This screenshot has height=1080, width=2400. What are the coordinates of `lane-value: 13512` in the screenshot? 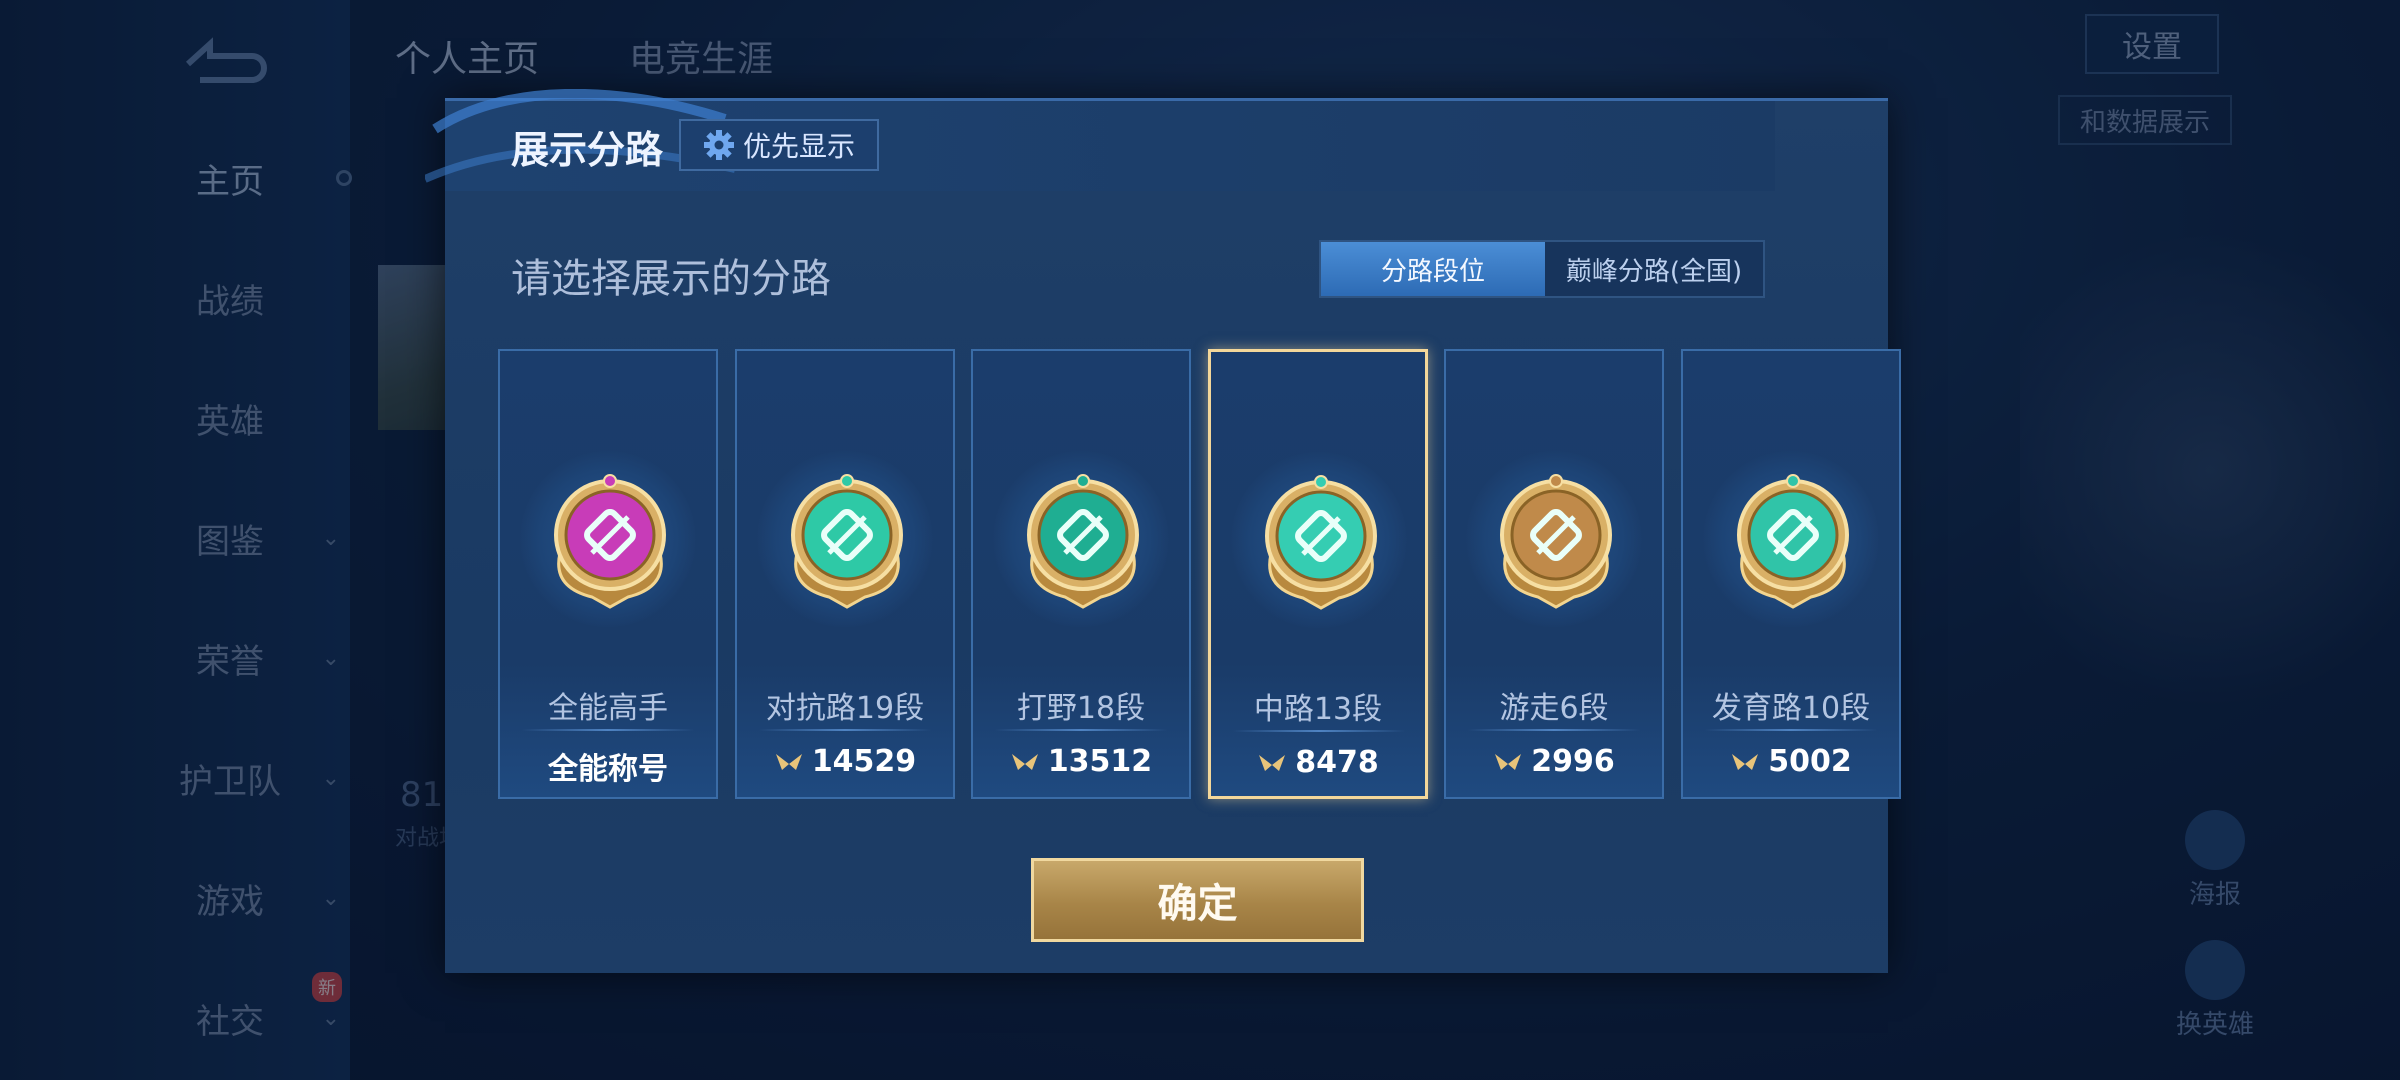 It's located at (1081, 761).